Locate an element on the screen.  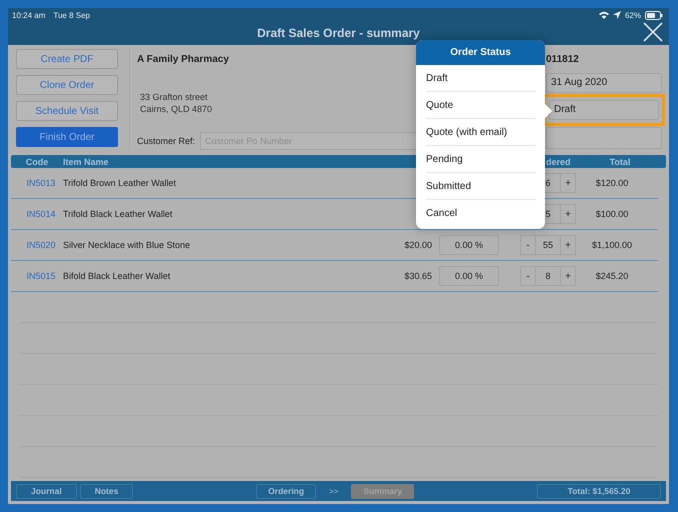
quantity-field: 55 is located at coordinates (548, 245).